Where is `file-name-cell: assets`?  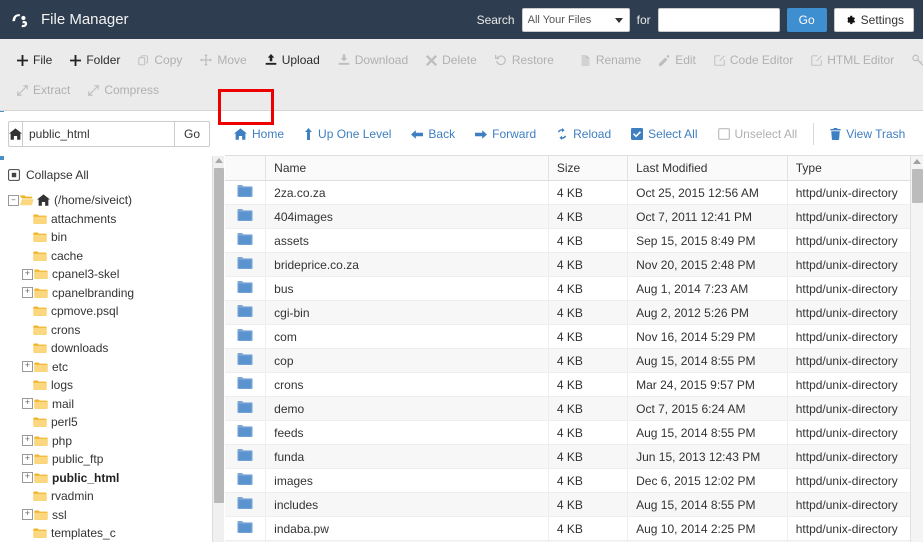
file-name-cell: assets is located at coordinates (407, 240).